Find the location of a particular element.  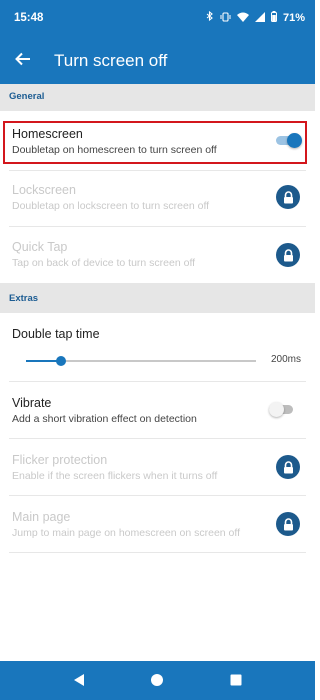

setting-title: Quick Tap is located at coordinates (40, 247).